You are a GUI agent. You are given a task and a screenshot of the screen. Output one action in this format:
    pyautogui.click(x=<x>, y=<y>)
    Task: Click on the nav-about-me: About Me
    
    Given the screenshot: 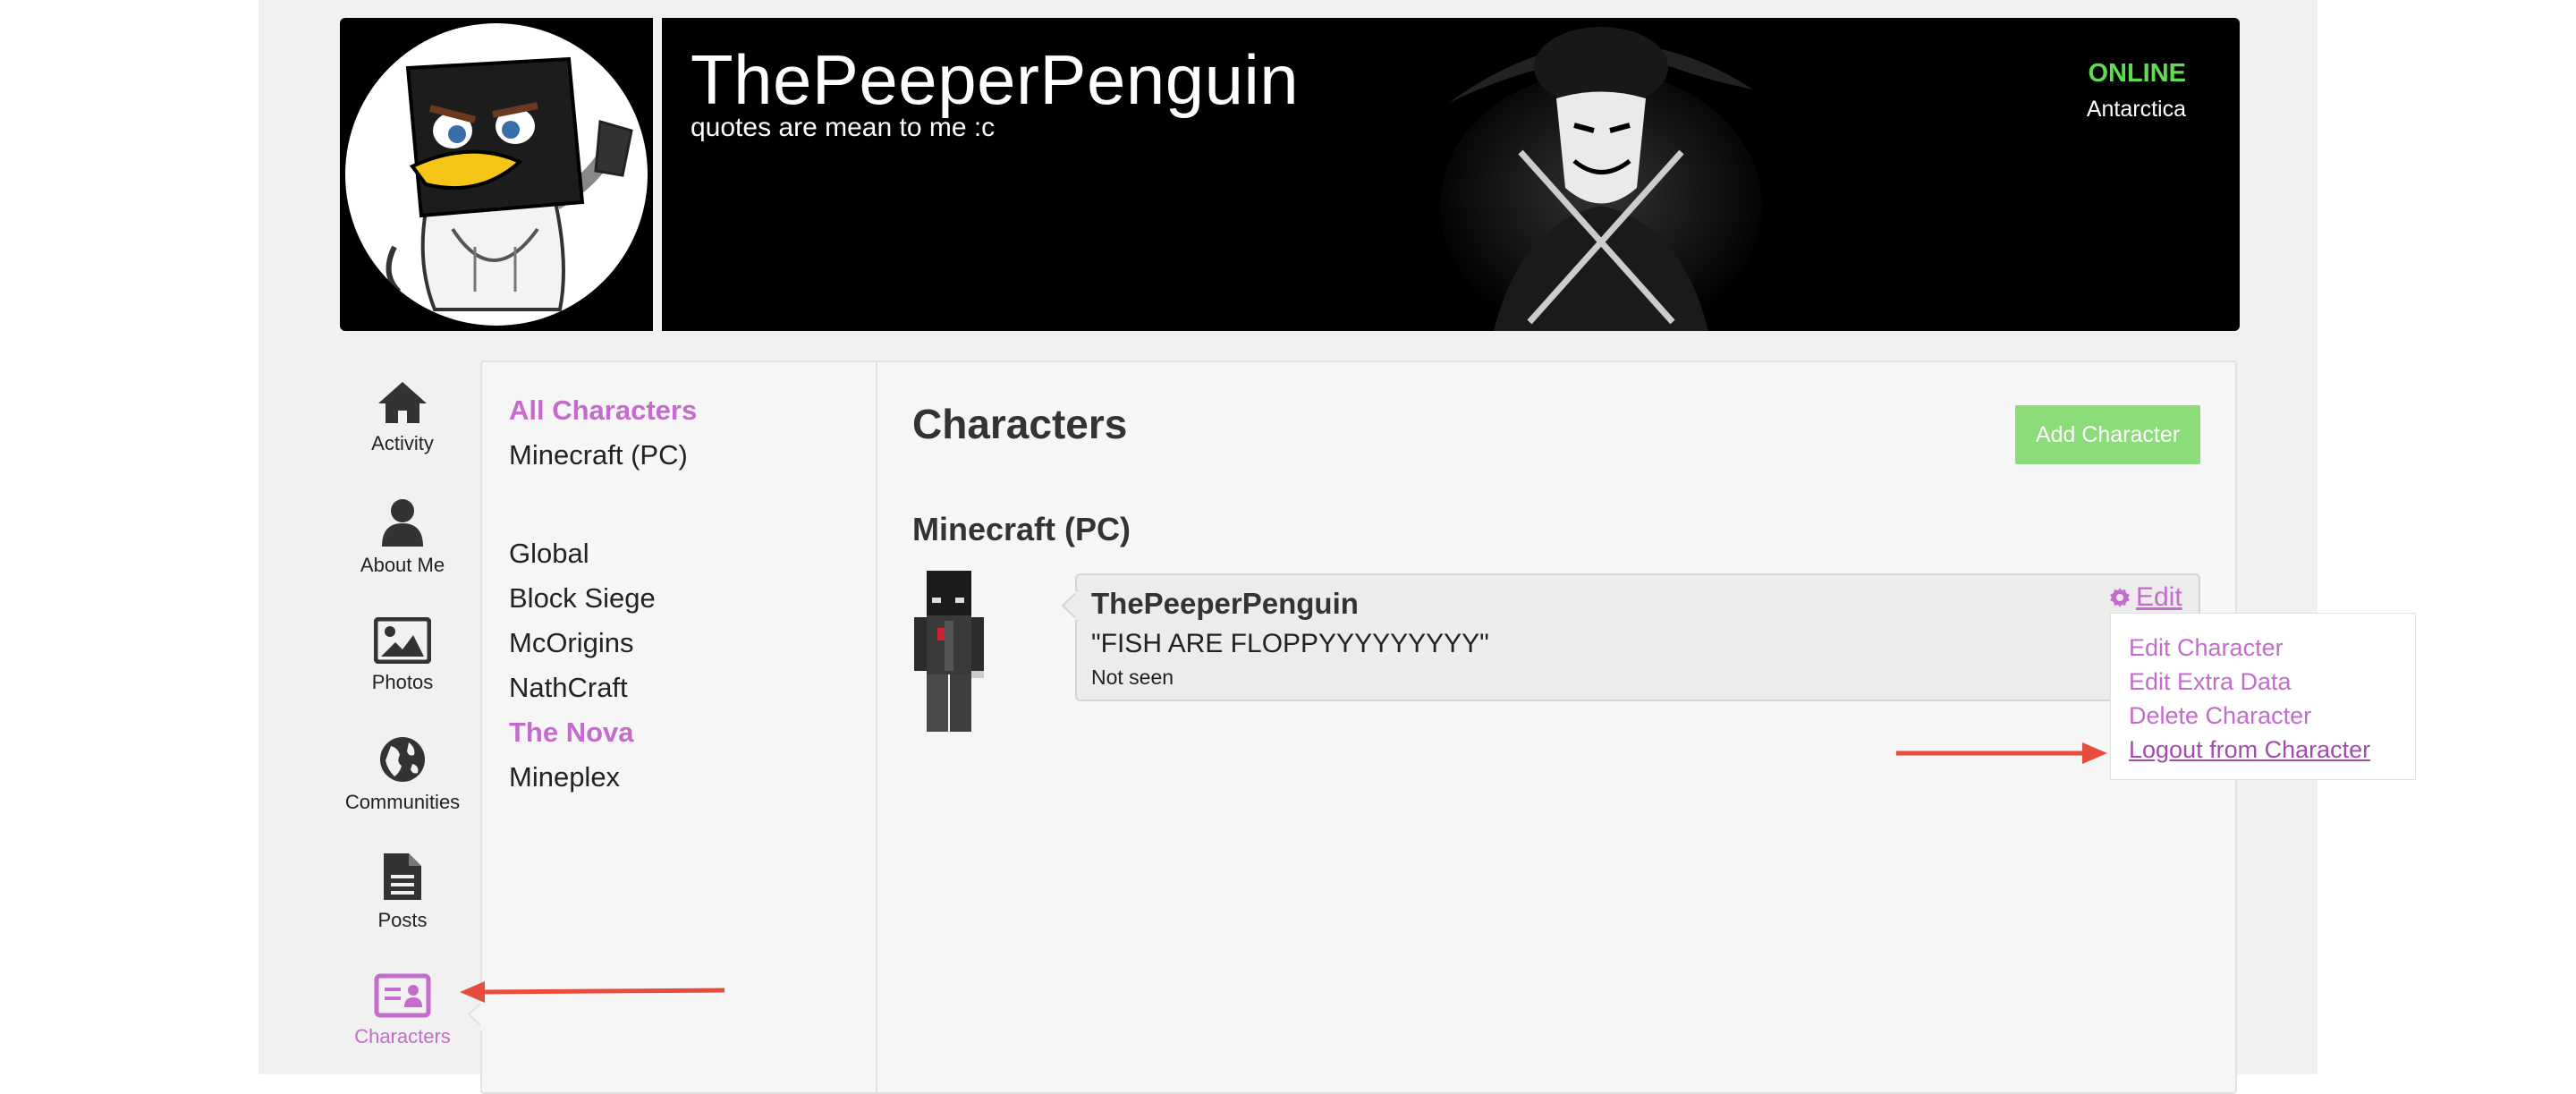 What is the action you would take?
    pyautogui.click(x=402, y=552)
    